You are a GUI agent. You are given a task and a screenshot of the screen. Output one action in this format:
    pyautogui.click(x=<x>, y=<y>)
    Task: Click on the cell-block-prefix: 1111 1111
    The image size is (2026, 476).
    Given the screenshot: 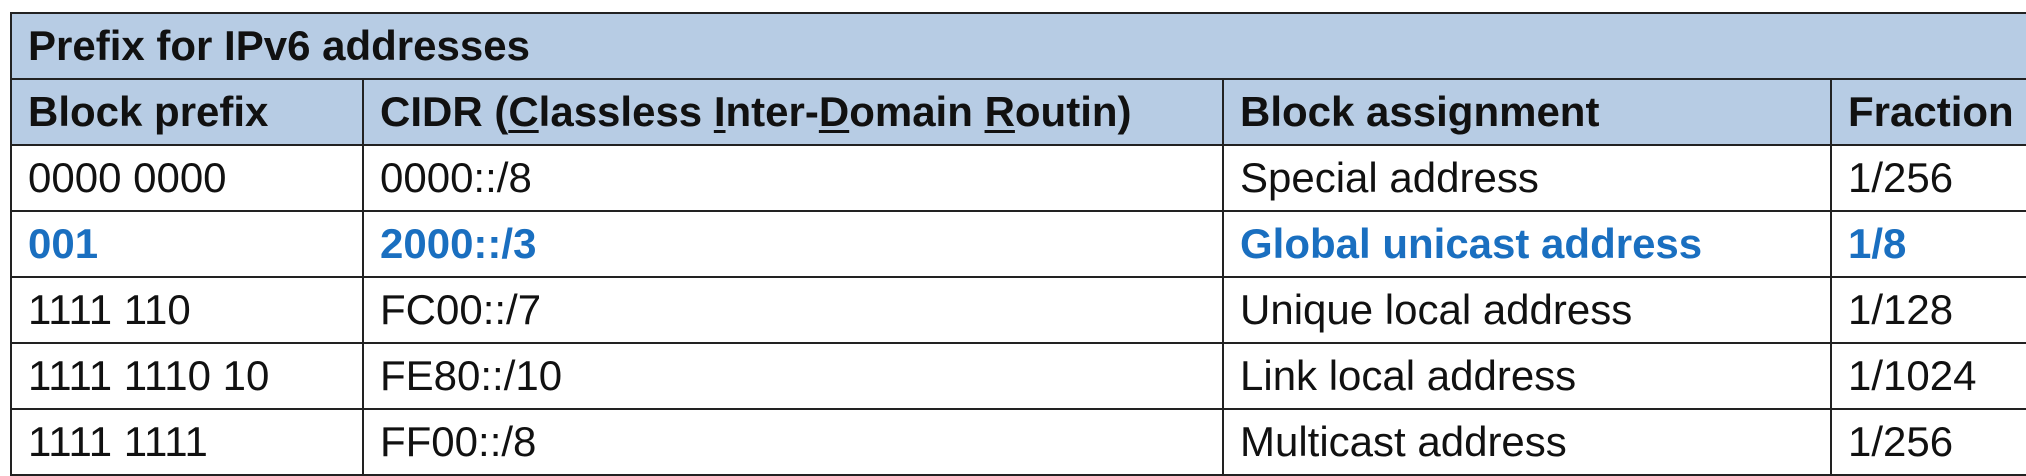 What is the action you would take?
    pyautogui.click(x=187, y=442)
    